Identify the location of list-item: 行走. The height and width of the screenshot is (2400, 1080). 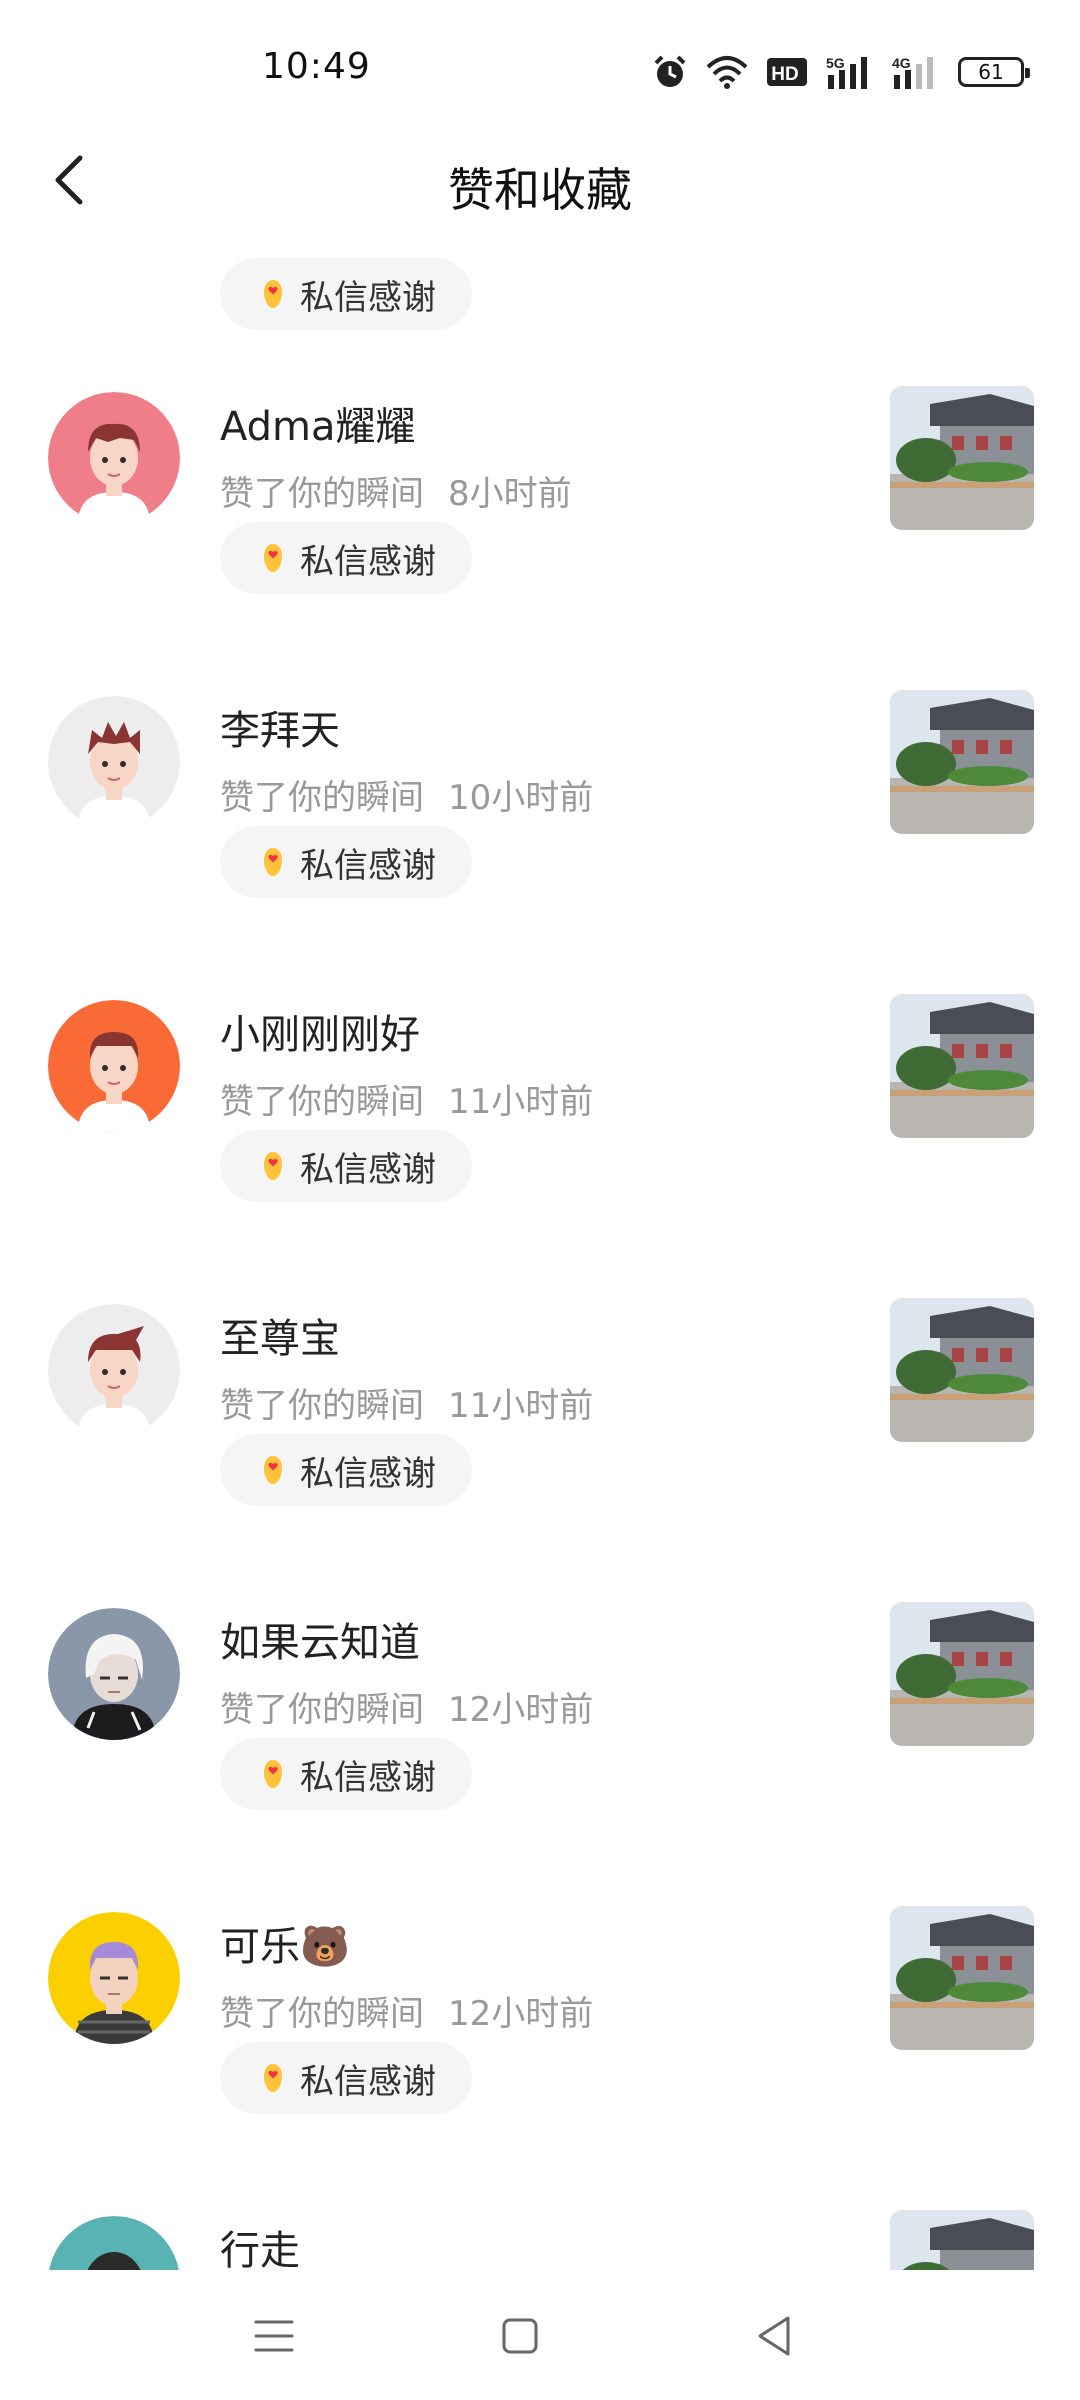
(540, 2231).